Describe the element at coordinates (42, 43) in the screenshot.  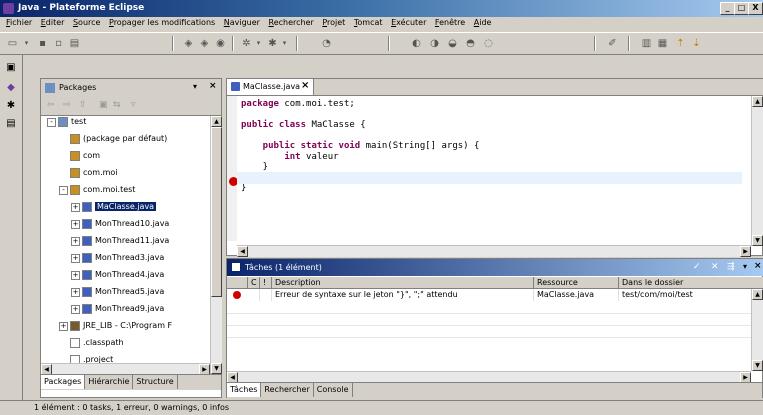
I see `save-icon: ▪` at that location.